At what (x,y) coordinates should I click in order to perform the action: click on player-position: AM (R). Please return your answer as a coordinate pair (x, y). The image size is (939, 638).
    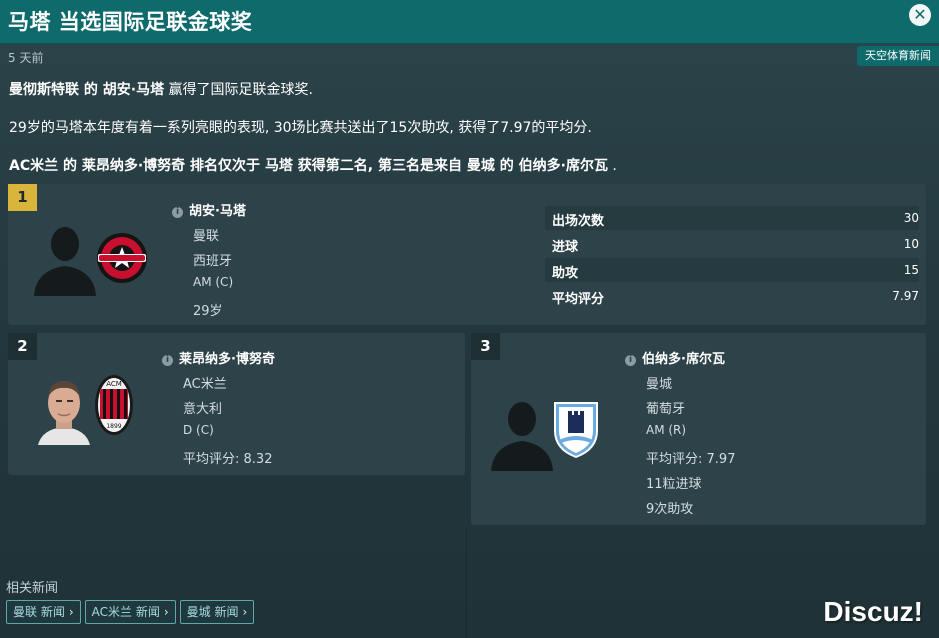
    Looking at the image, I should click on (666, 430).